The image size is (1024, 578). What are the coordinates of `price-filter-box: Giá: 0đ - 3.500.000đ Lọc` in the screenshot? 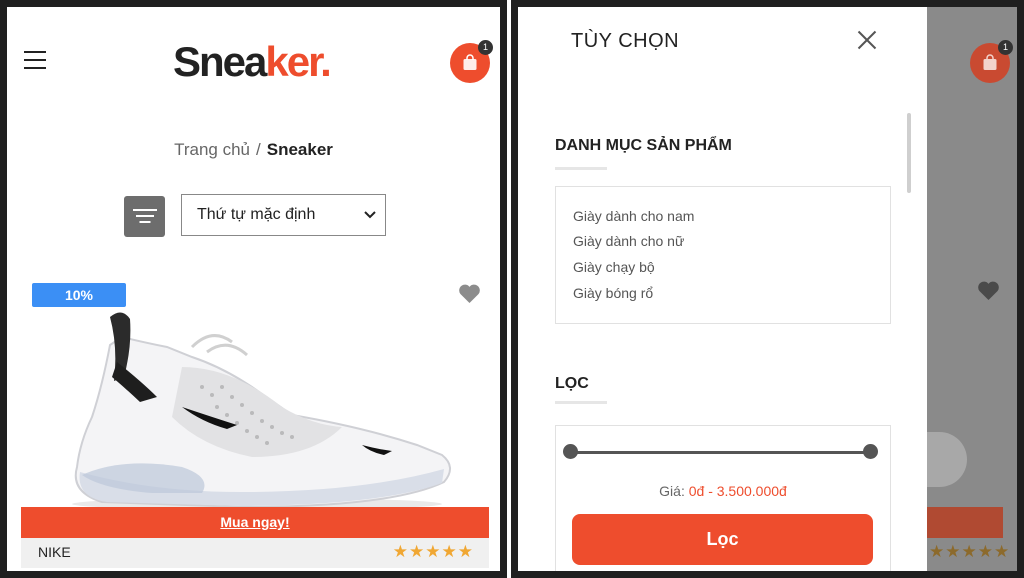 It's located at (723, 498).